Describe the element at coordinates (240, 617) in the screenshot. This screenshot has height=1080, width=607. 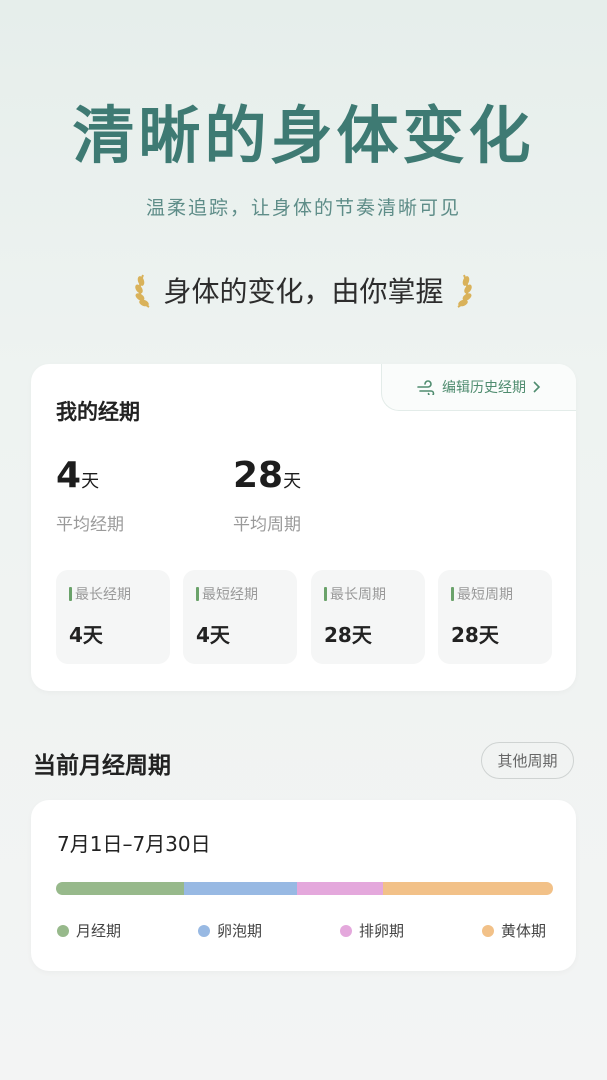
I see `stat-shortest-period: 最短经期 4天` at that location.